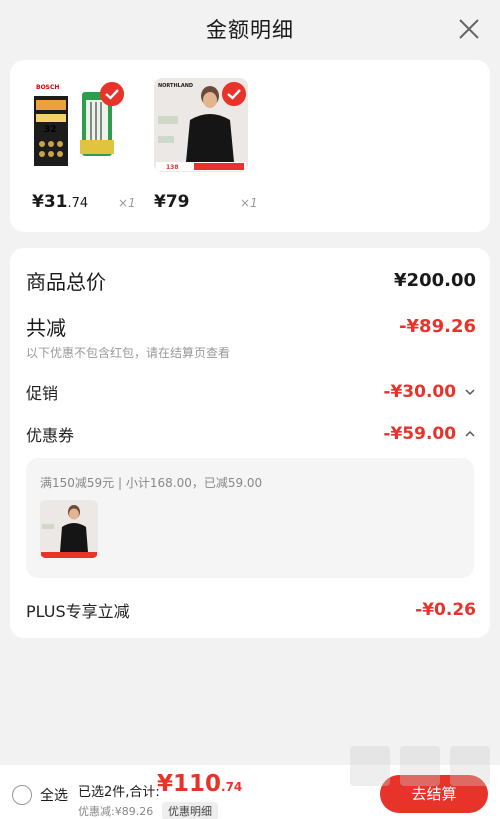 The image size is (500, 819). I want to click on reduce-note: 以下优惠不包含红包，请在结算页查看, so click(128, 353).